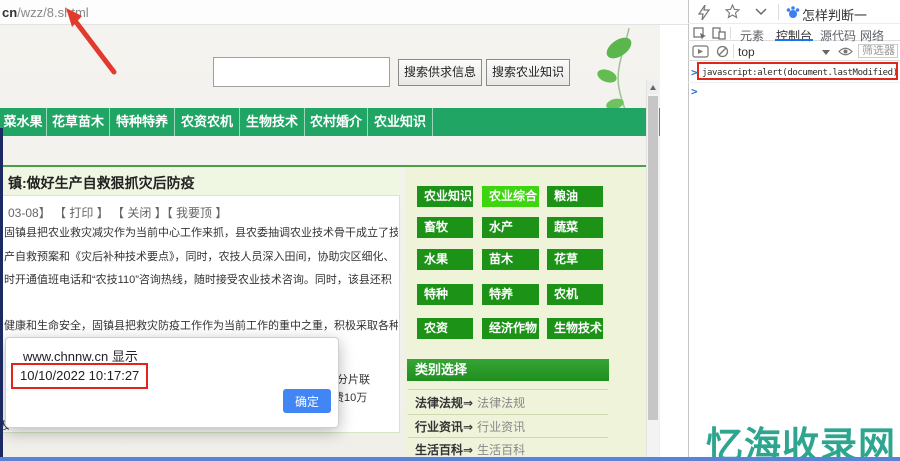 Image resolution: width=900 pixels, height=461 pixels. What do you see at coordinates (439, 403) in the screenshot?
I see `category-label: 法律法规` at bounding box center [439, 403].